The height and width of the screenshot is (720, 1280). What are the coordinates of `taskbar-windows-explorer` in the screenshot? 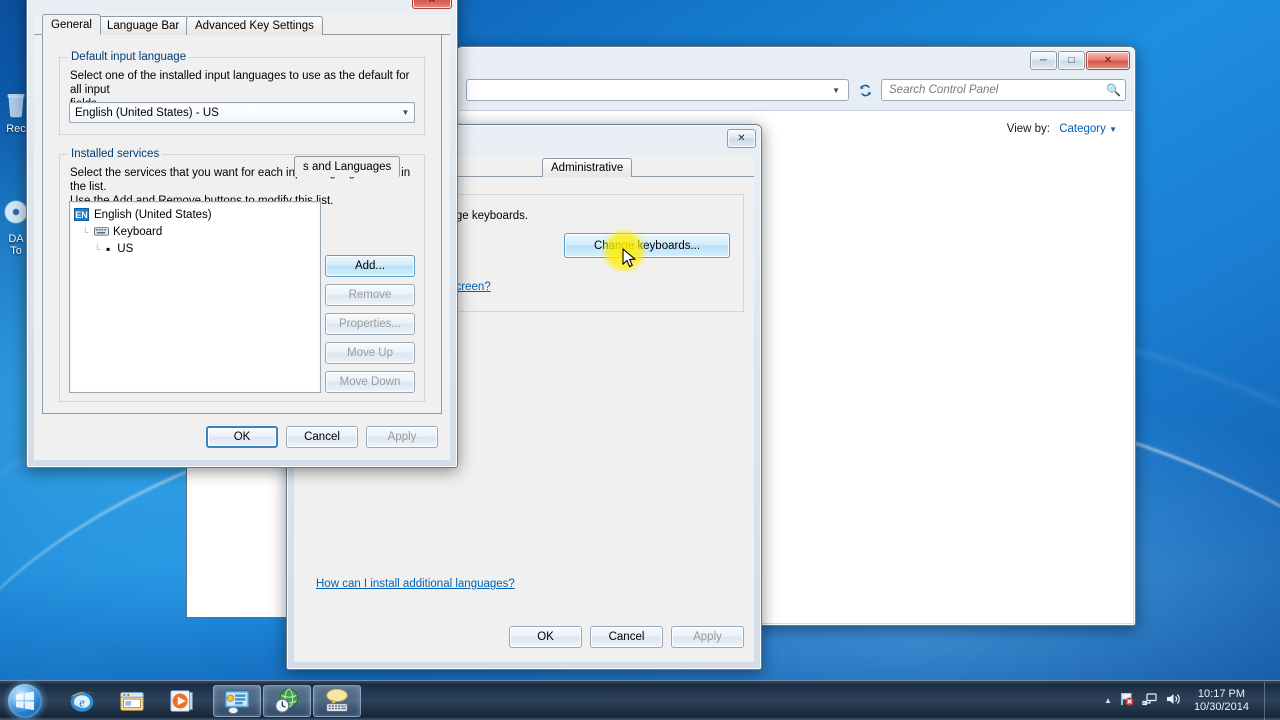 It's located at (132, 701).